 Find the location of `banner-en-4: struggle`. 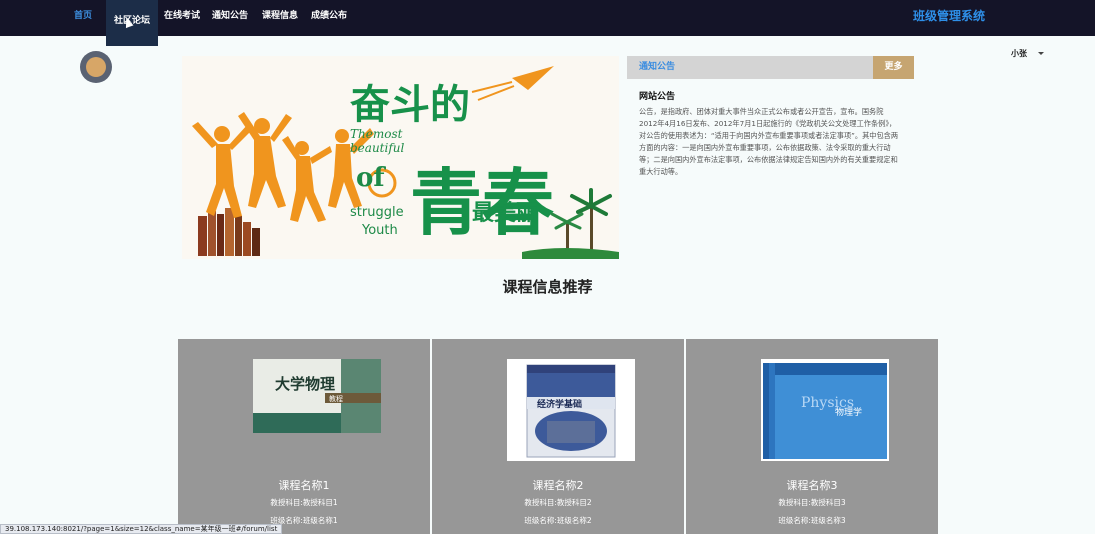

banner-en-4: struggle is located at coordinates (377, 212).